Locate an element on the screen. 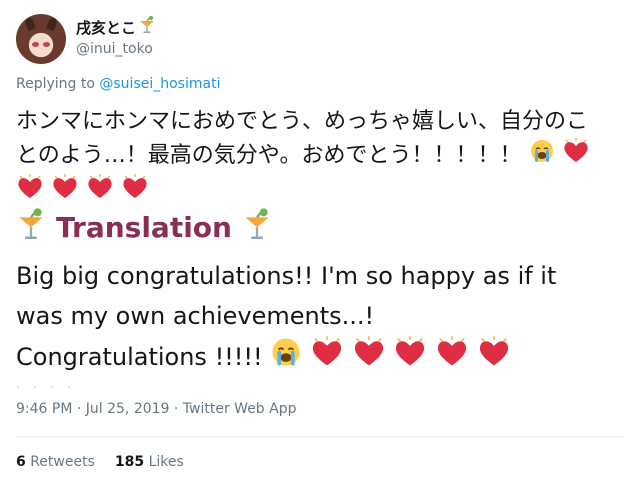 This screenshot has height=490, width=640. translation-title: Translation is located at coordinates (144, 227).